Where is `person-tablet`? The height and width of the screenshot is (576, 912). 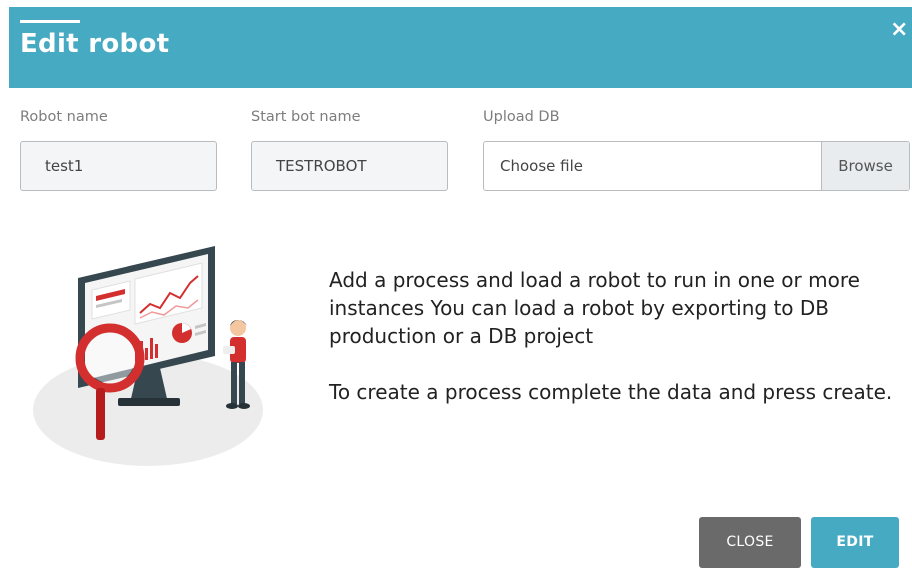
person-tablet is located at coordinates (229, 350).